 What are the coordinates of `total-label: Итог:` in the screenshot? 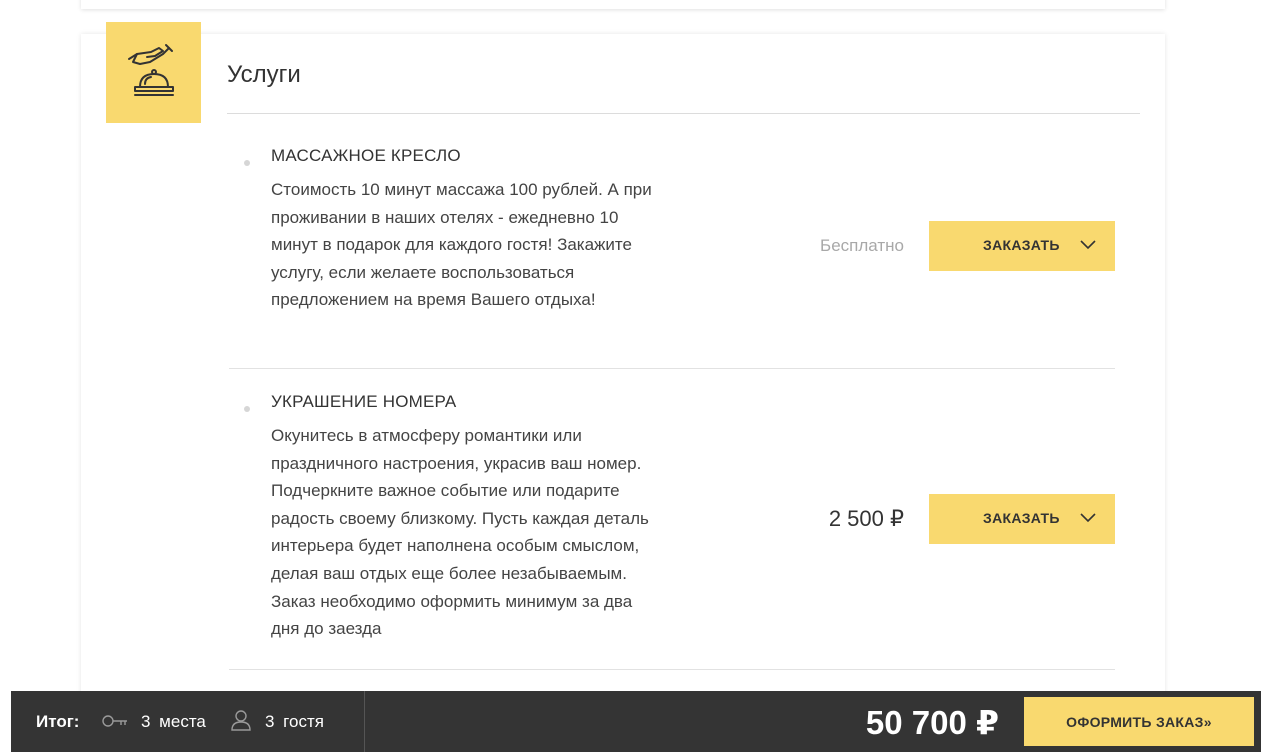 It's located at (58, 721).